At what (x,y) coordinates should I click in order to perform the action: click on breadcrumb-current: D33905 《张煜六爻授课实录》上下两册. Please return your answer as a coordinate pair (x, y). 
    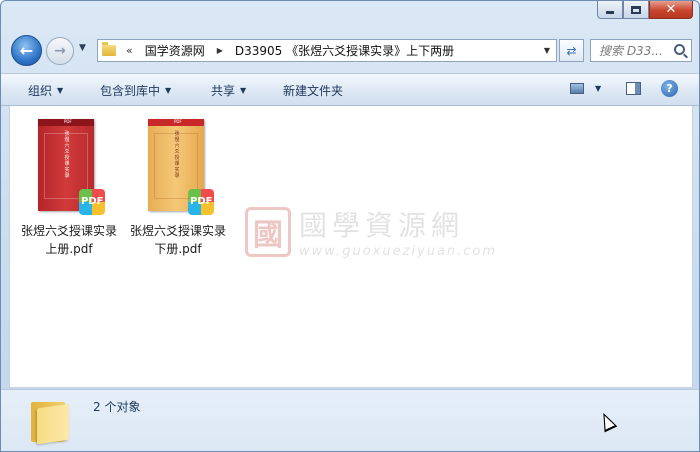
    Looking at the image, I should click on (344, 50).